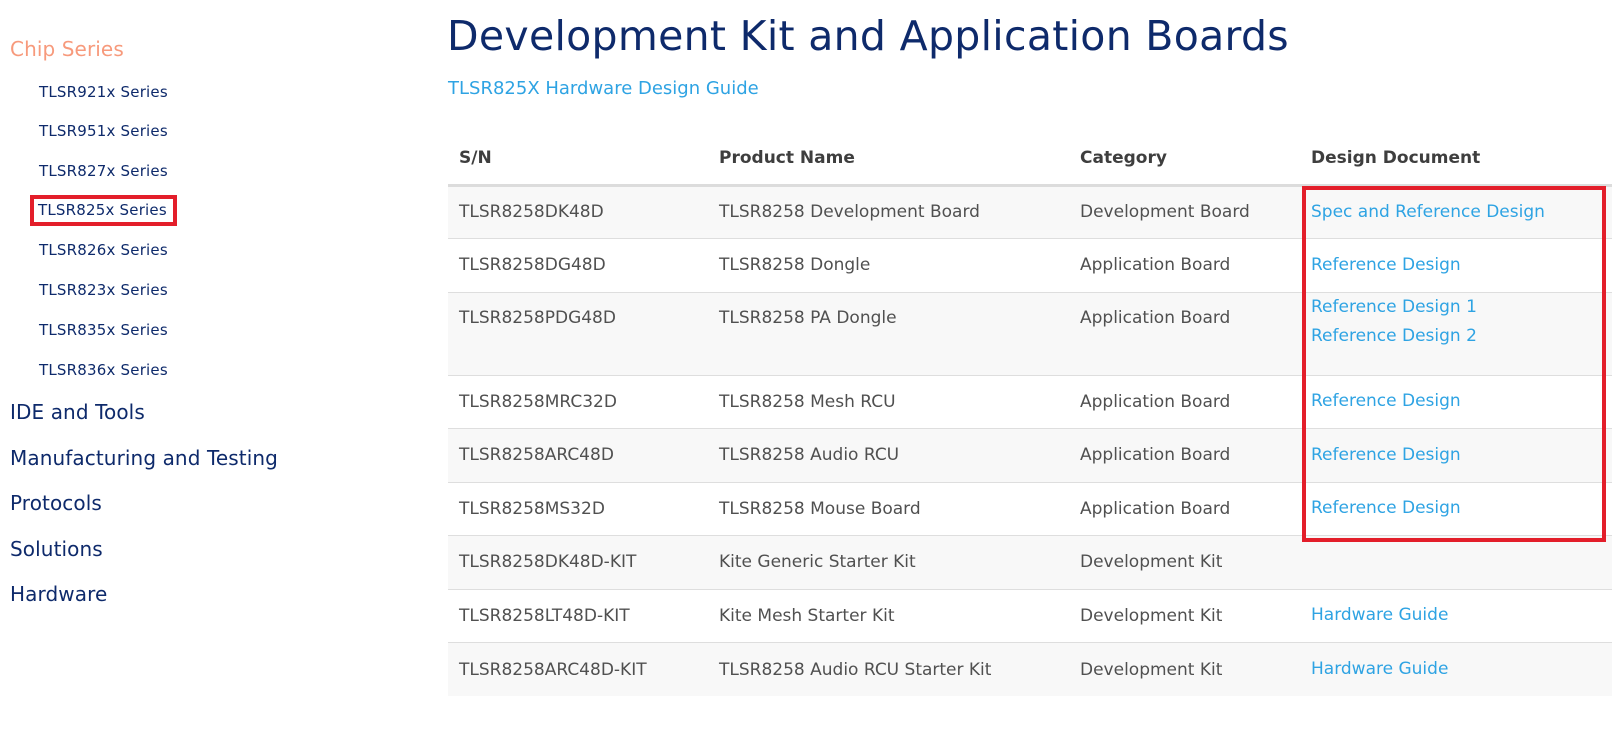  What do you see at coordinates (77, 412) in the screenshot?
I see `sidebar-section-ide-tools: IDE and Tools` at bounding box center [77, 412].